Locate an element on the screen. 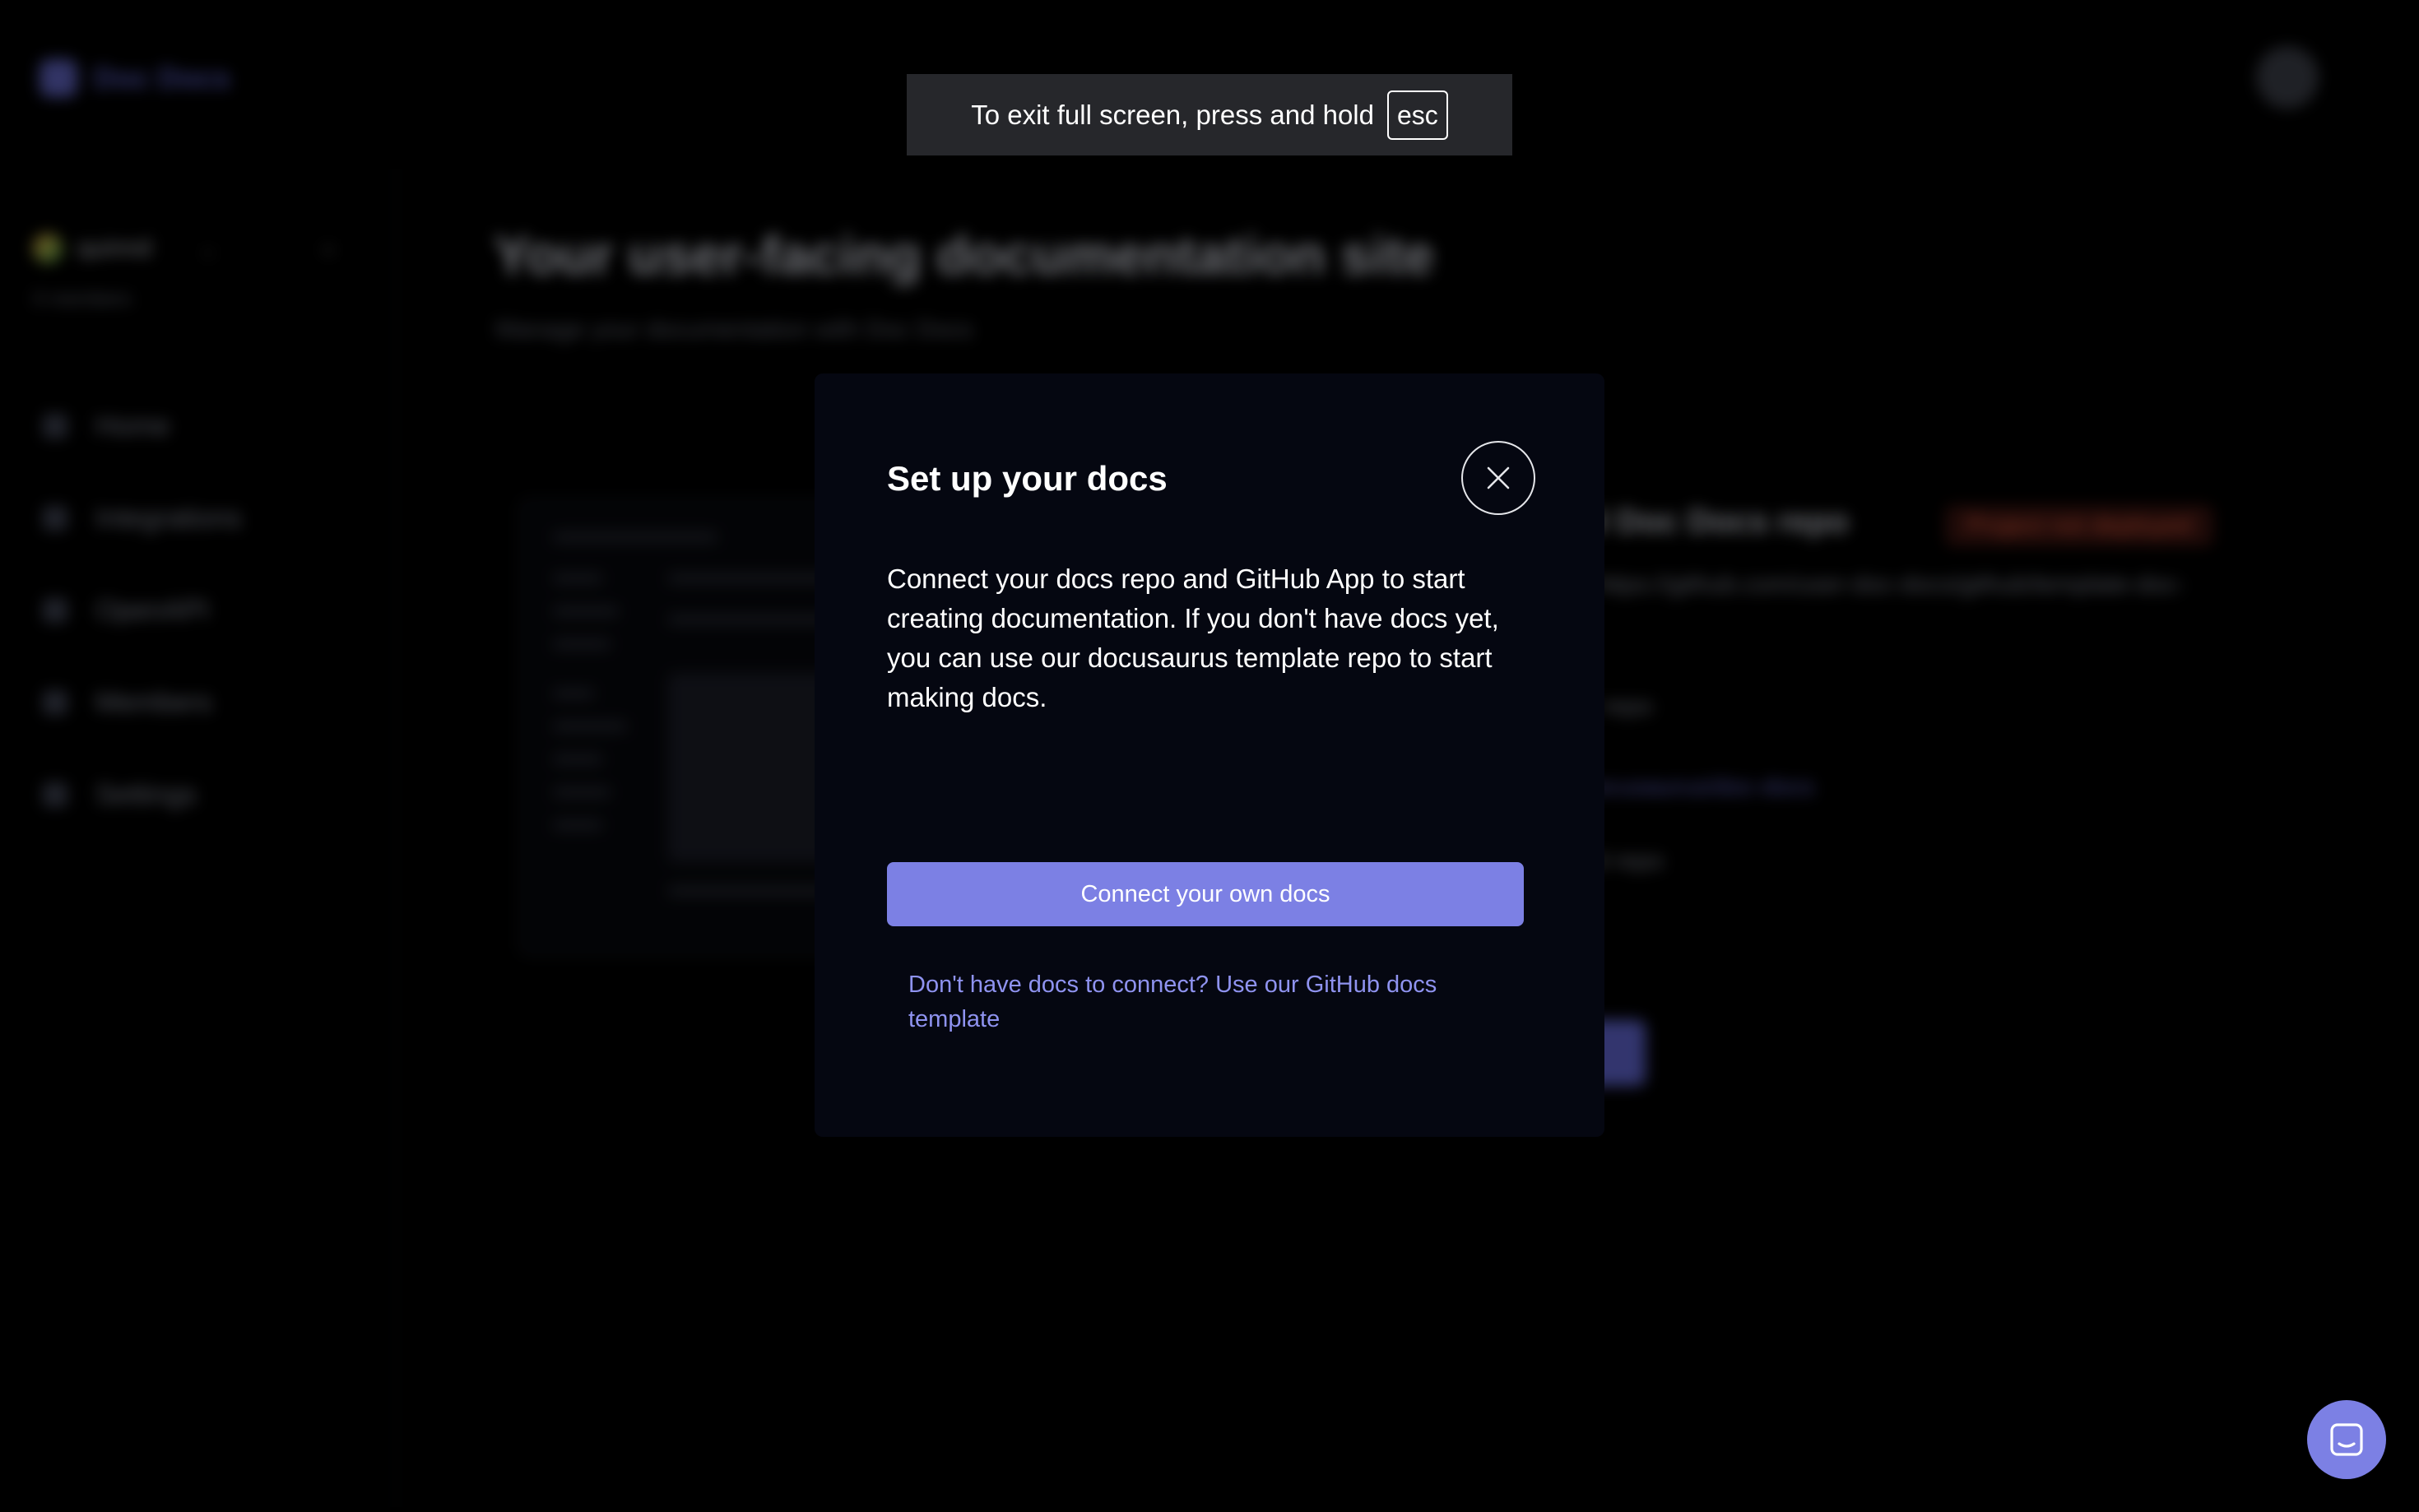  brand-logo: Doc Docs is located at coordinates (134, 78).